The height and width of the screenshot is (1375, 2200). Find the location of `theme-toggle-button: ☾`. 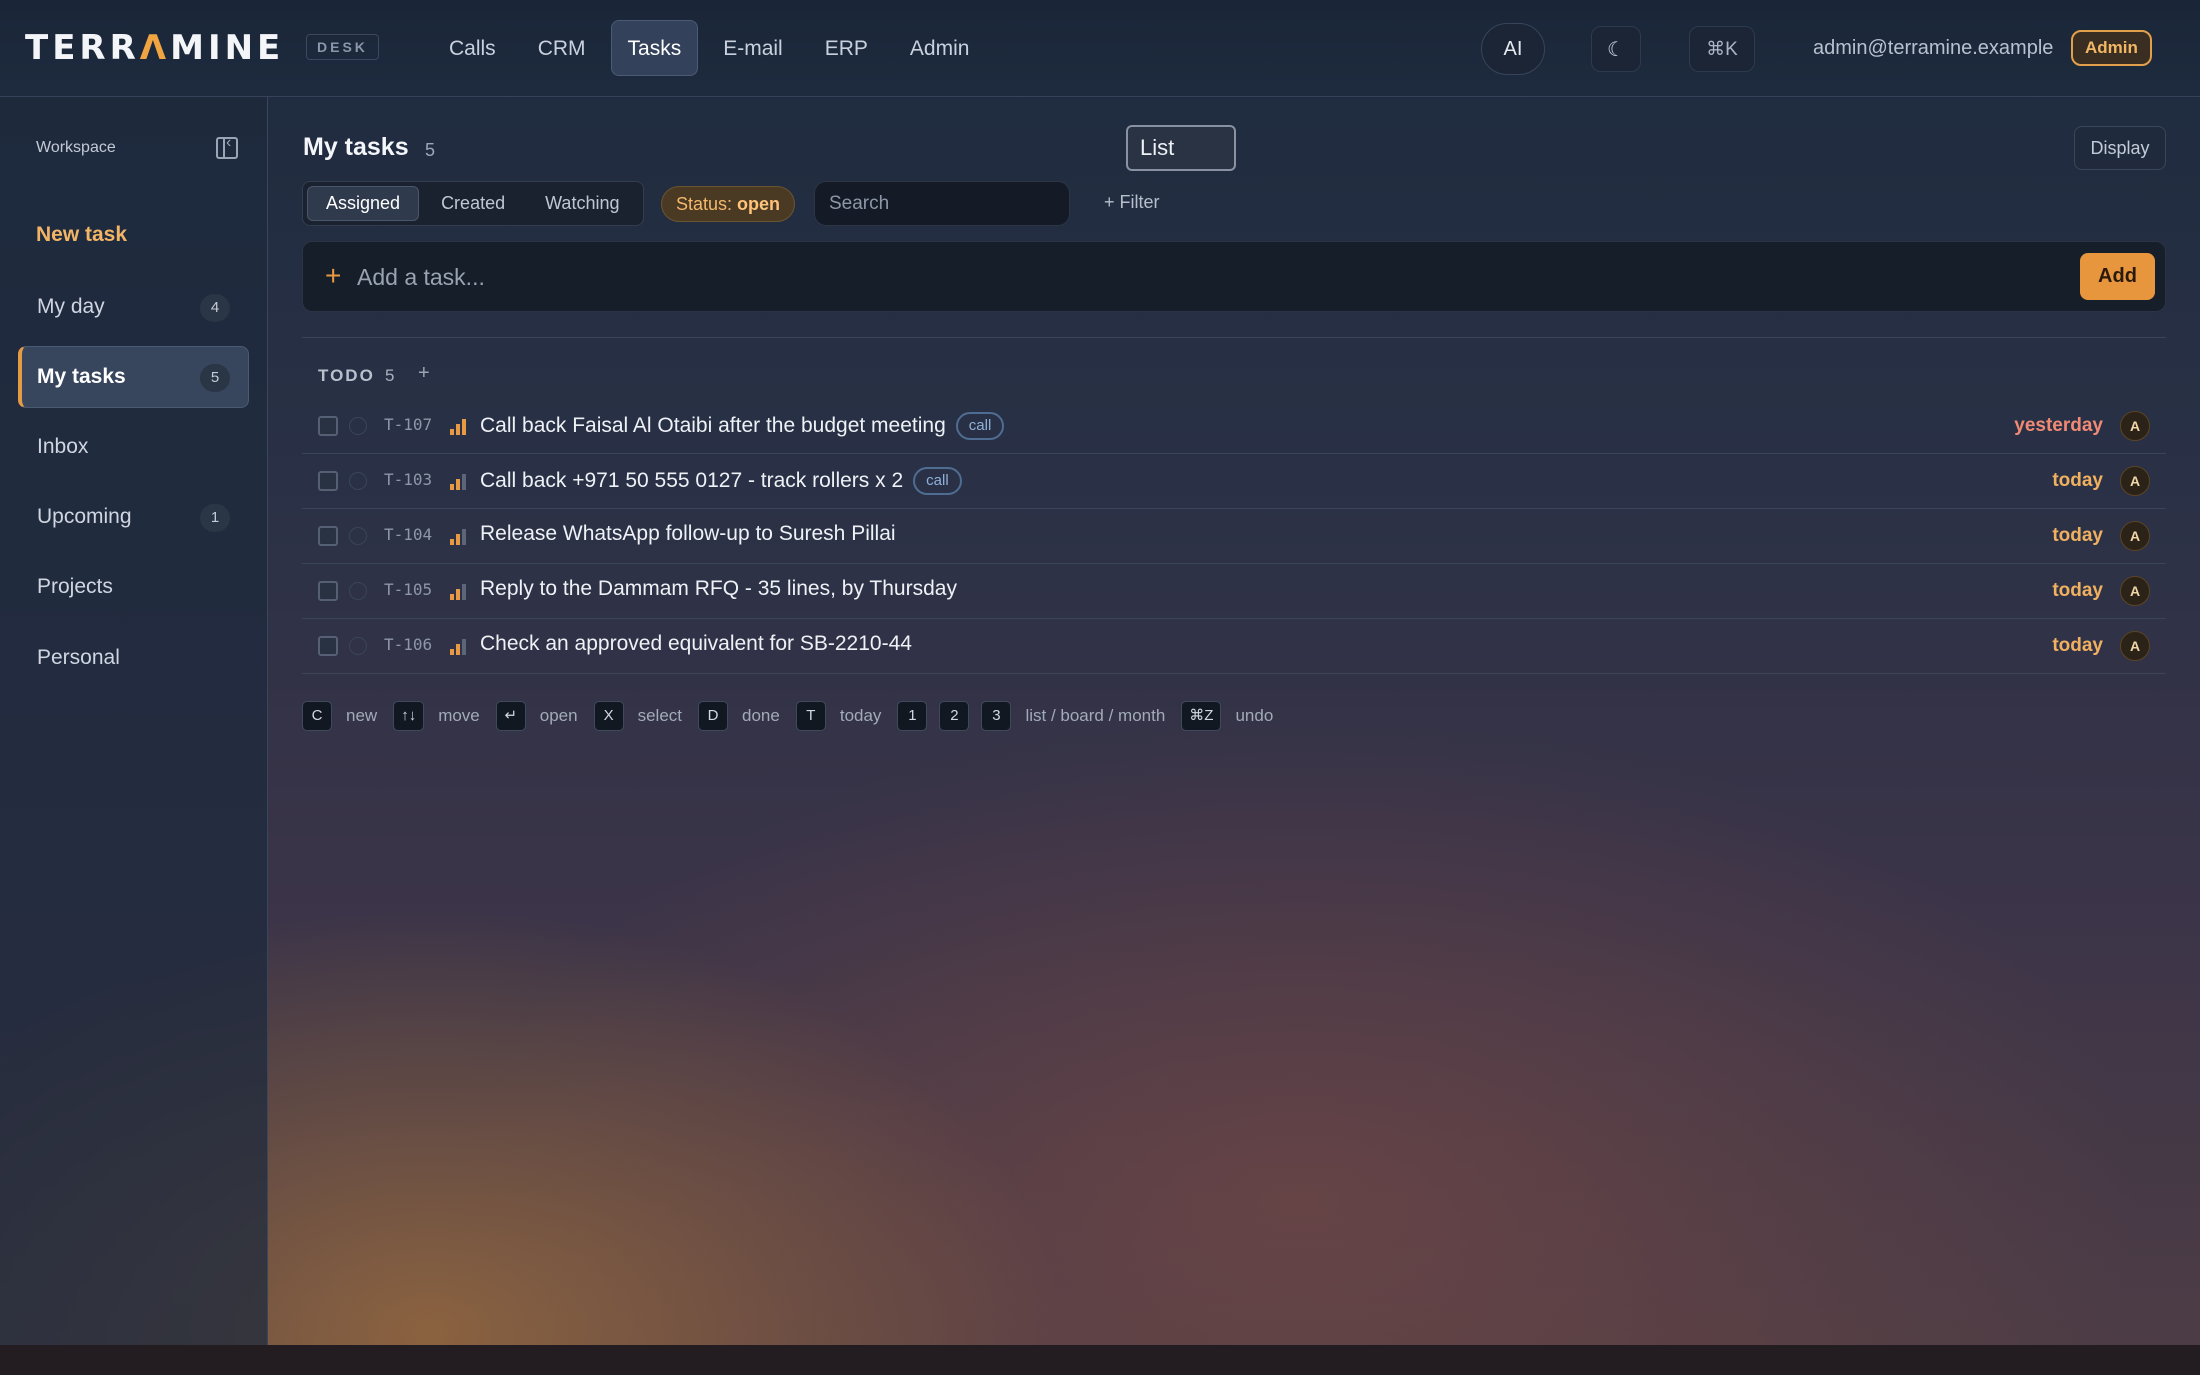

theme-toggle-button: ☾ is located at coordinates (1616, 49).